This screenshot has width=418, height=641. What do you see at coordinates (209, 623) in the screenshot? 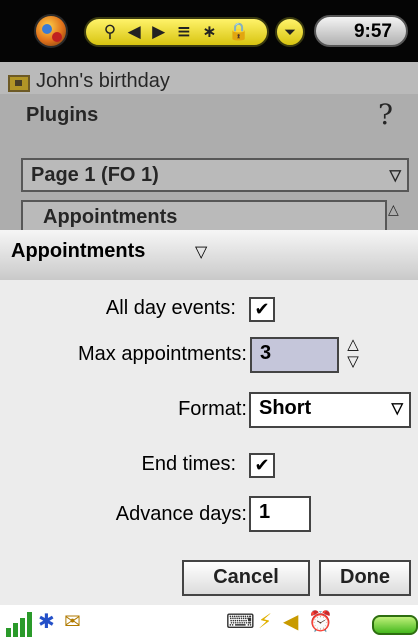
I see `system-tray: ✱ ✉ ⌨ ⚡ ◀ ⏰` at bounding box center [209, 623].